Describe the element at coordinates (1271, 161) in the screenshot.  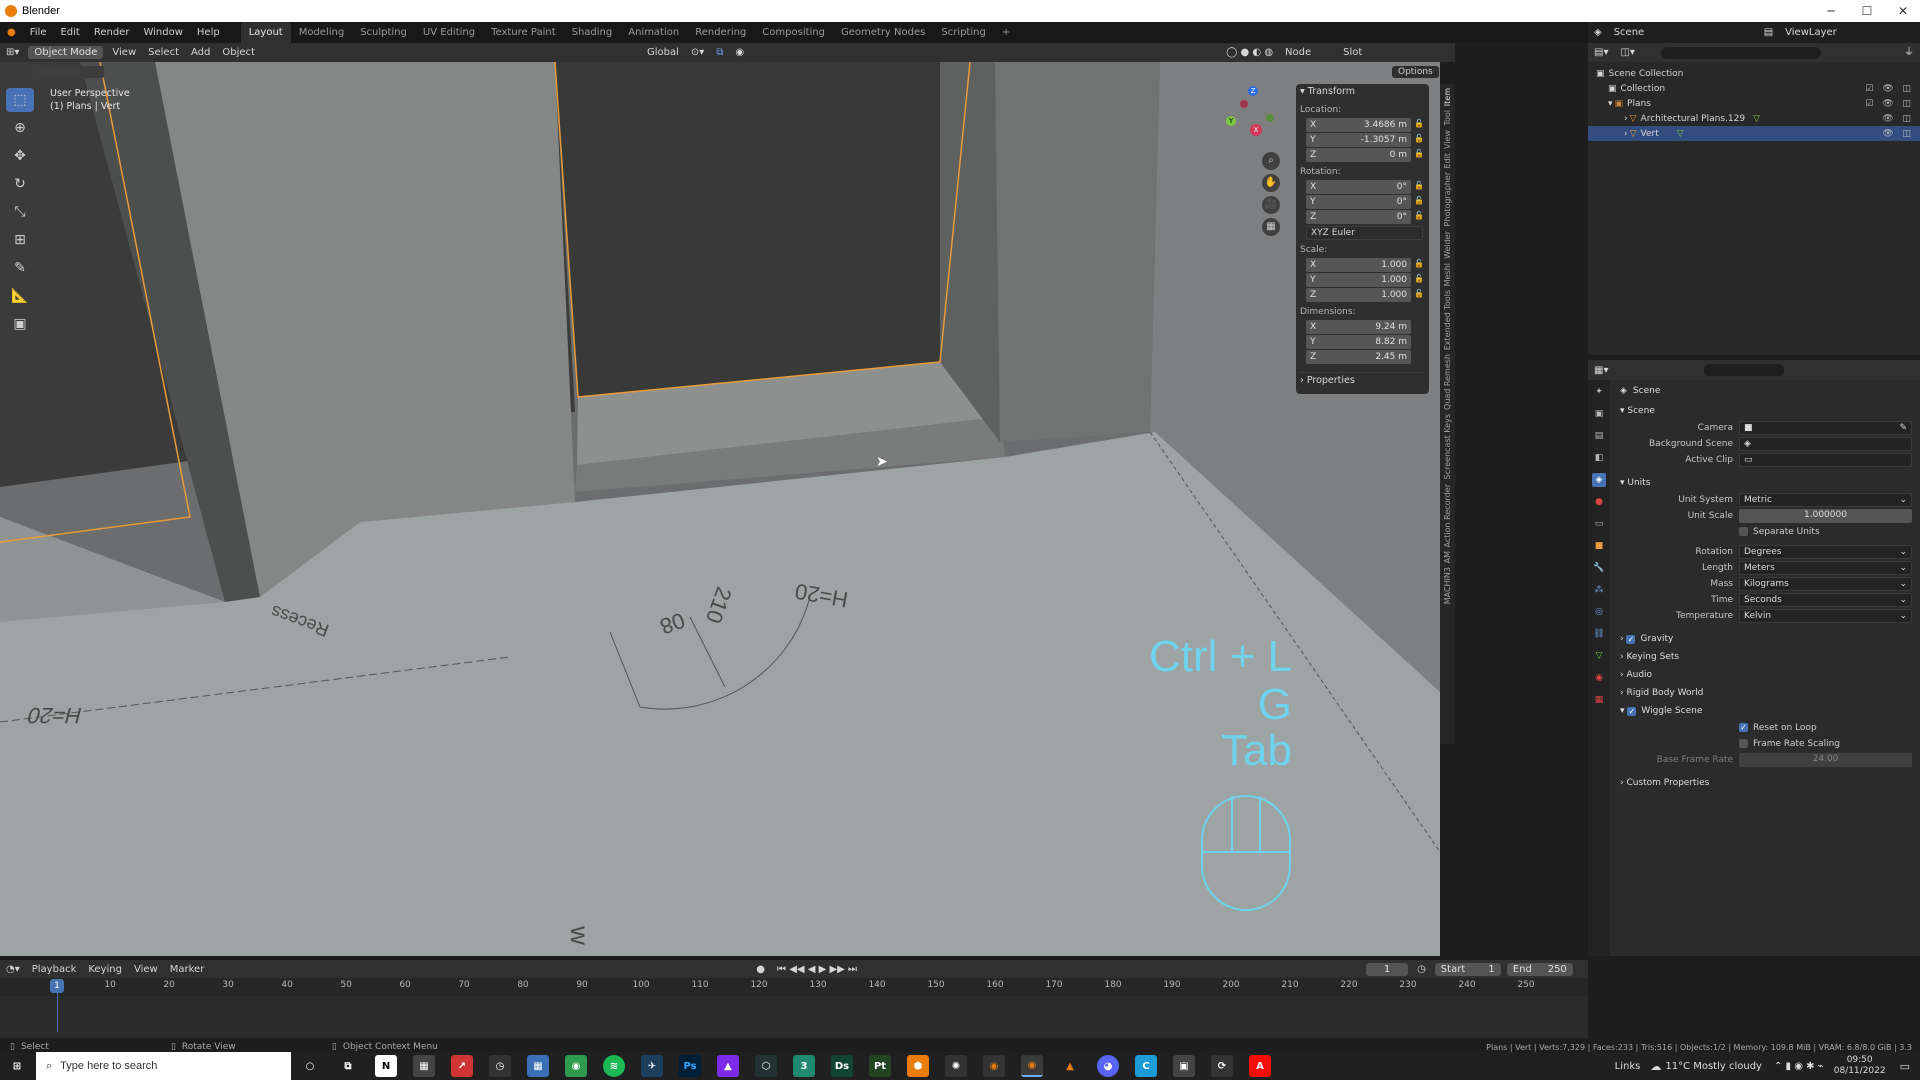
I see `zoom-icon: ⌕` at that location.